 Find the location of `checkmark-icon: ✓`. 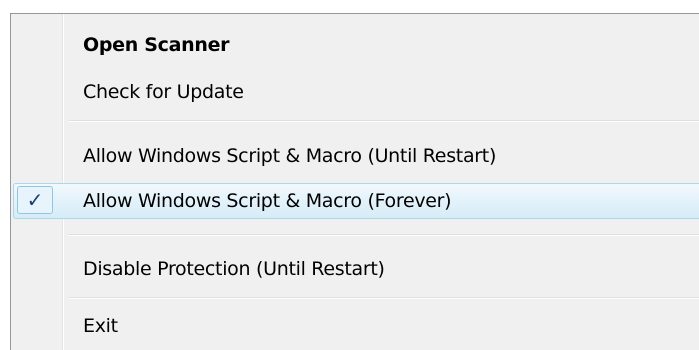

checkmark-icon: ✓ is located at coordinates (35, 200).